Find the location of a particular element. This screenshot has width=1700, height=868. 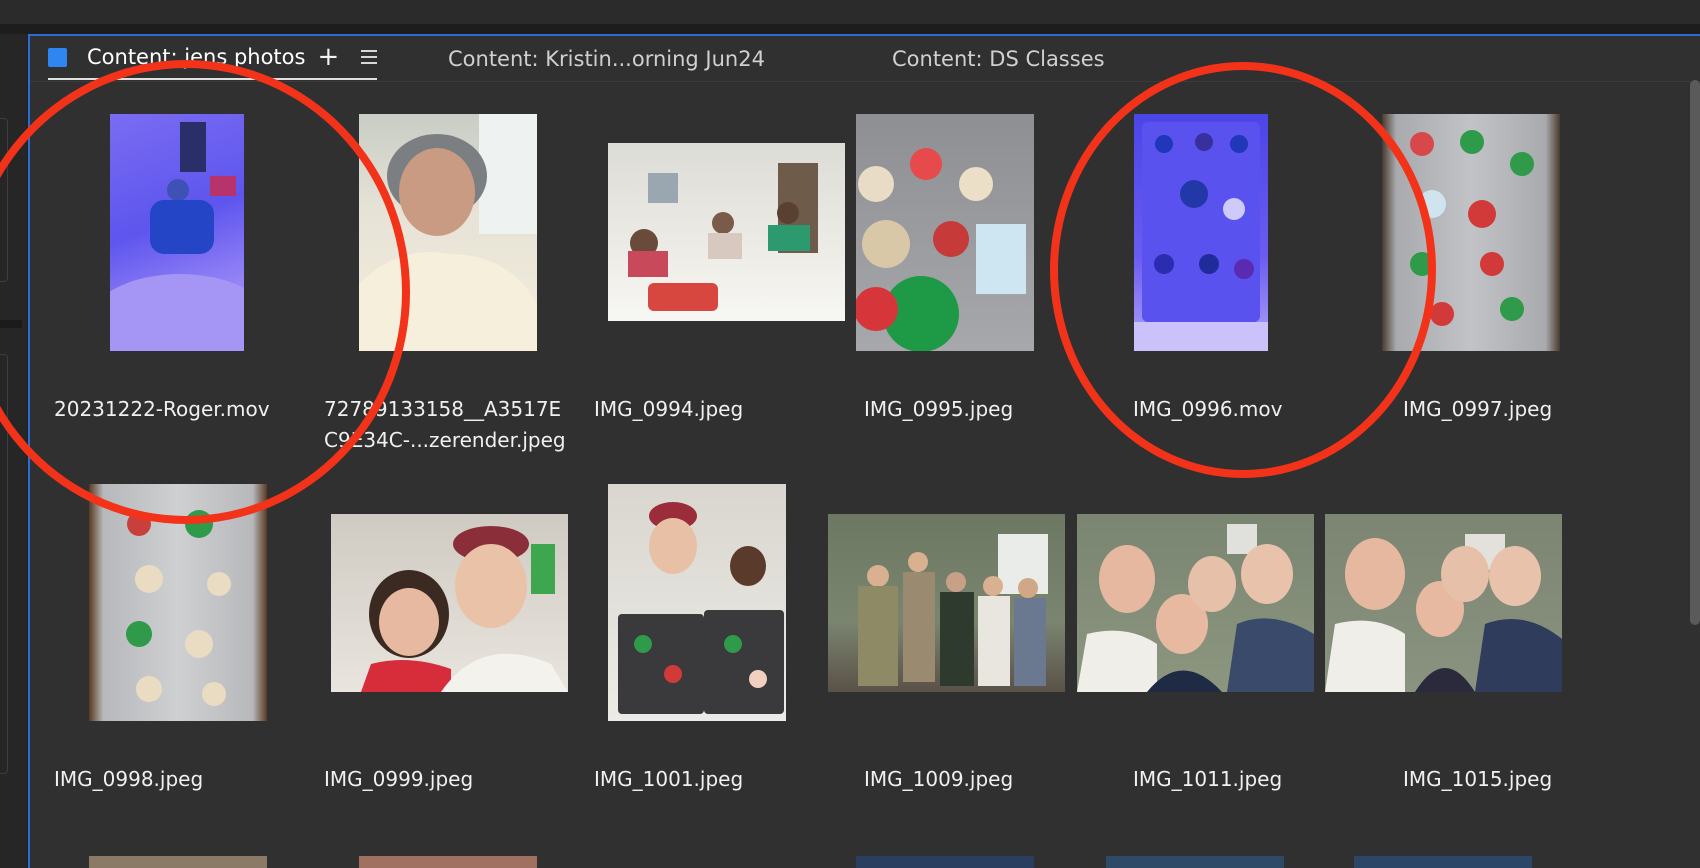

file-name: IMG_0997.jpeg is located at coordinates (1478, 409).